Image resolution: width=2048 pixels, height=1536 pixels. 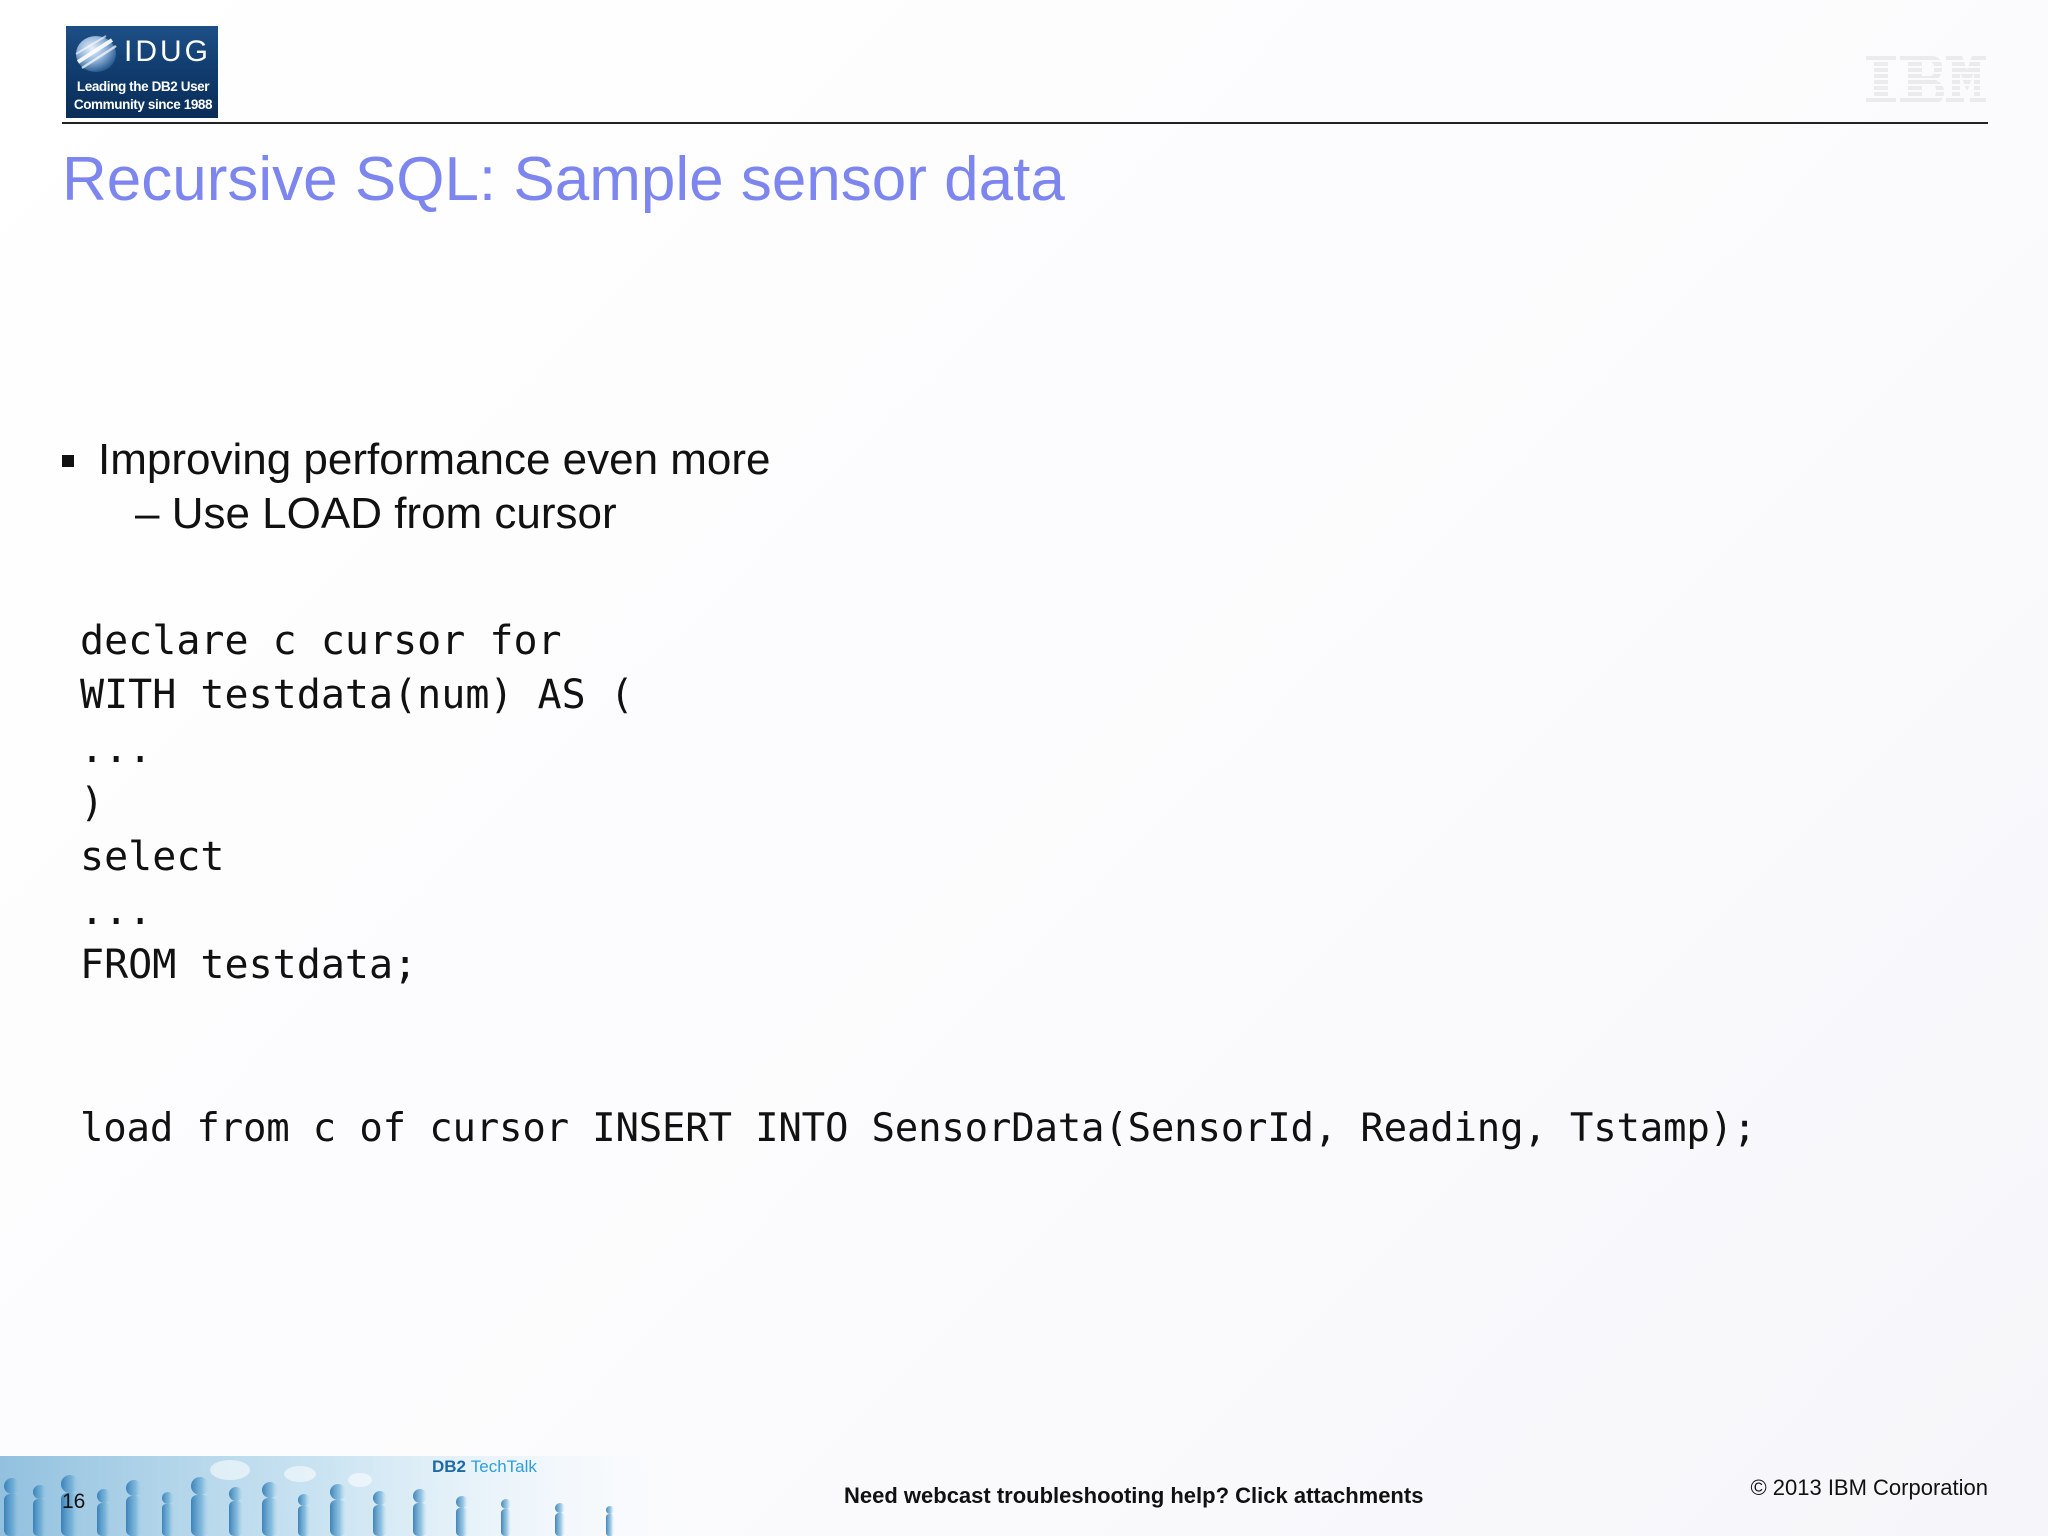 I want to click on code-line: declare c cursor for, so click(x=321, y=641).